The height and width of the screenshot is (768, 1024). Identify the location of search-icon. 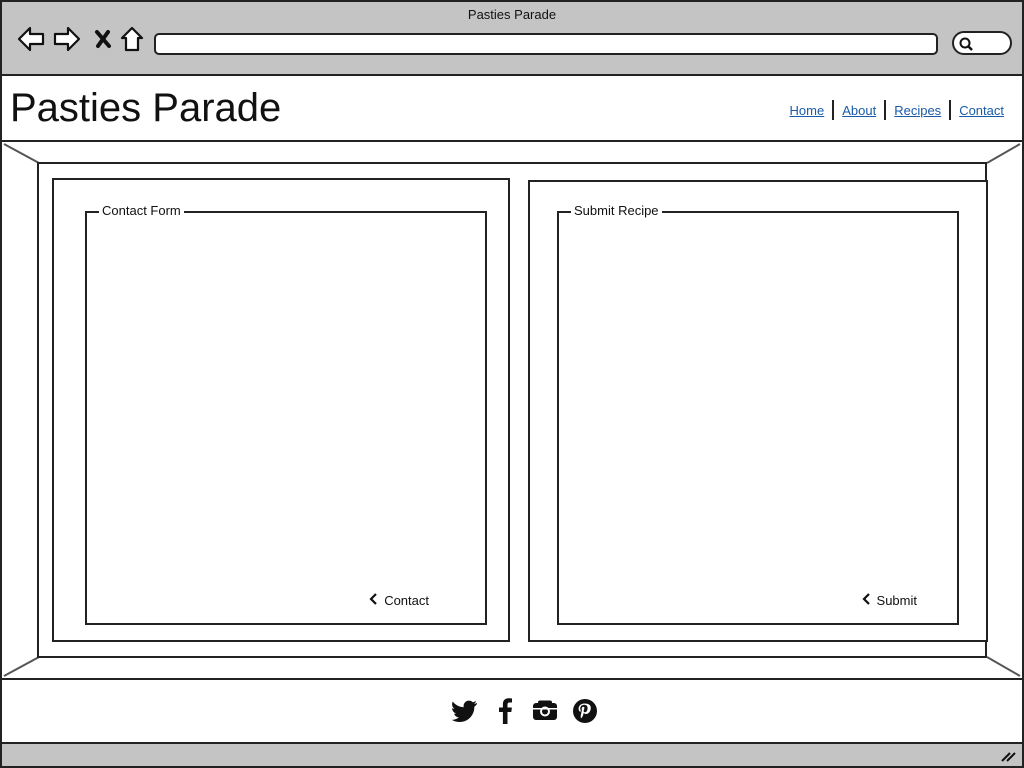
(966, 44).